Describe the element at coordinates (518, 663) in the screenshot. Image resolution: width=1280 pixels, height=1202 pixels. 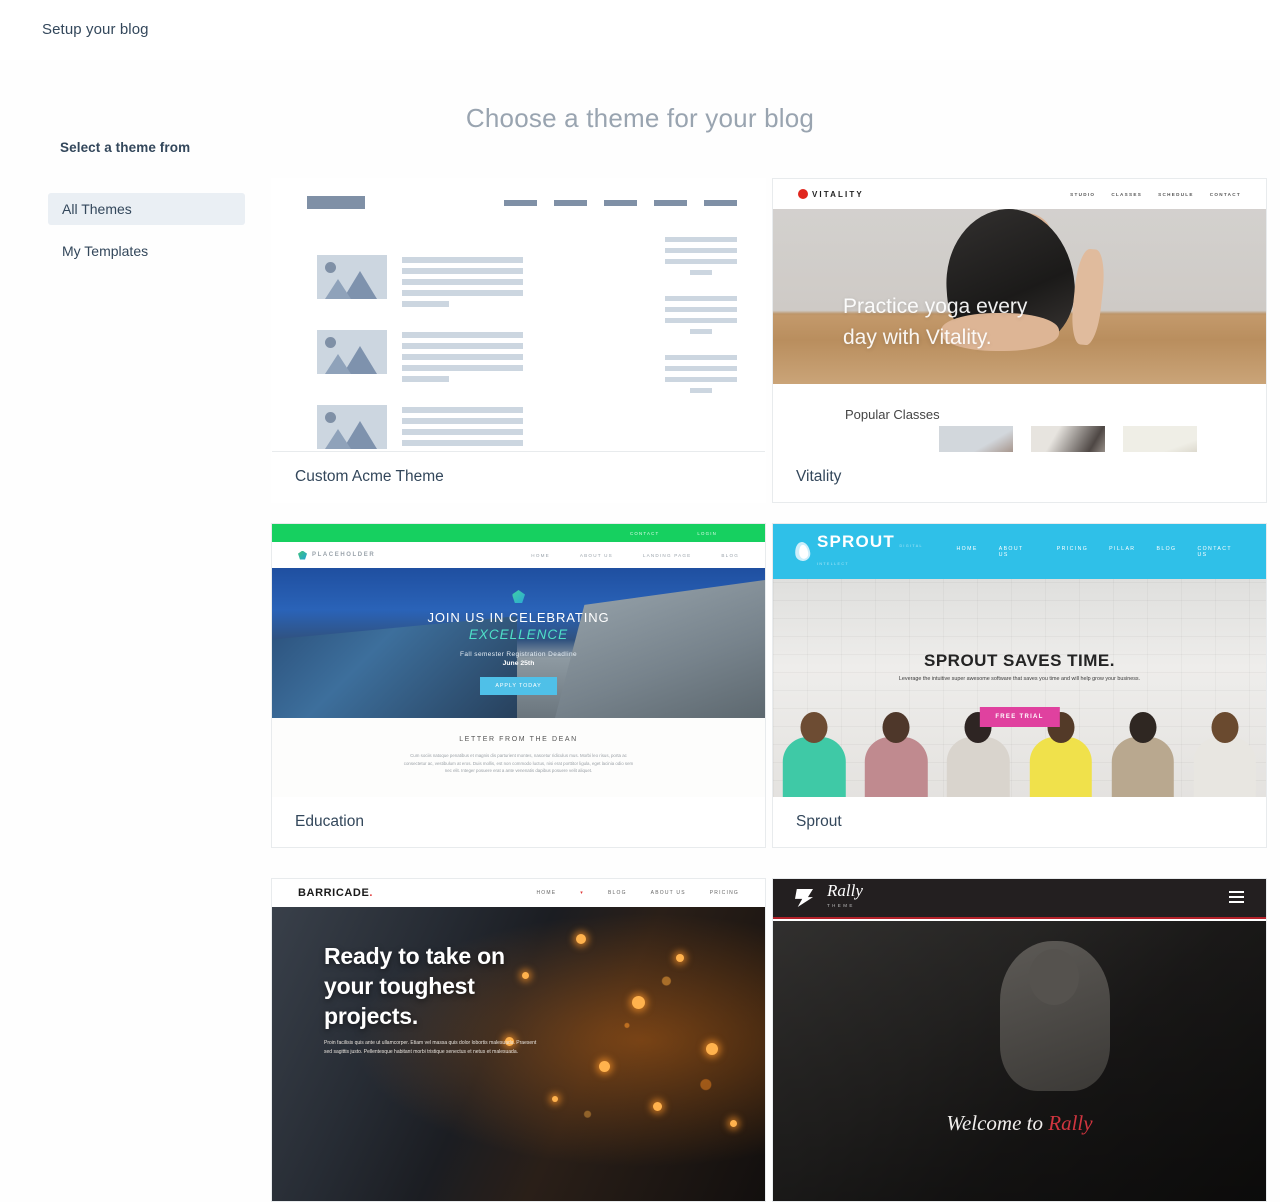
I see `education-hero-sub2: June 25th` at that location.